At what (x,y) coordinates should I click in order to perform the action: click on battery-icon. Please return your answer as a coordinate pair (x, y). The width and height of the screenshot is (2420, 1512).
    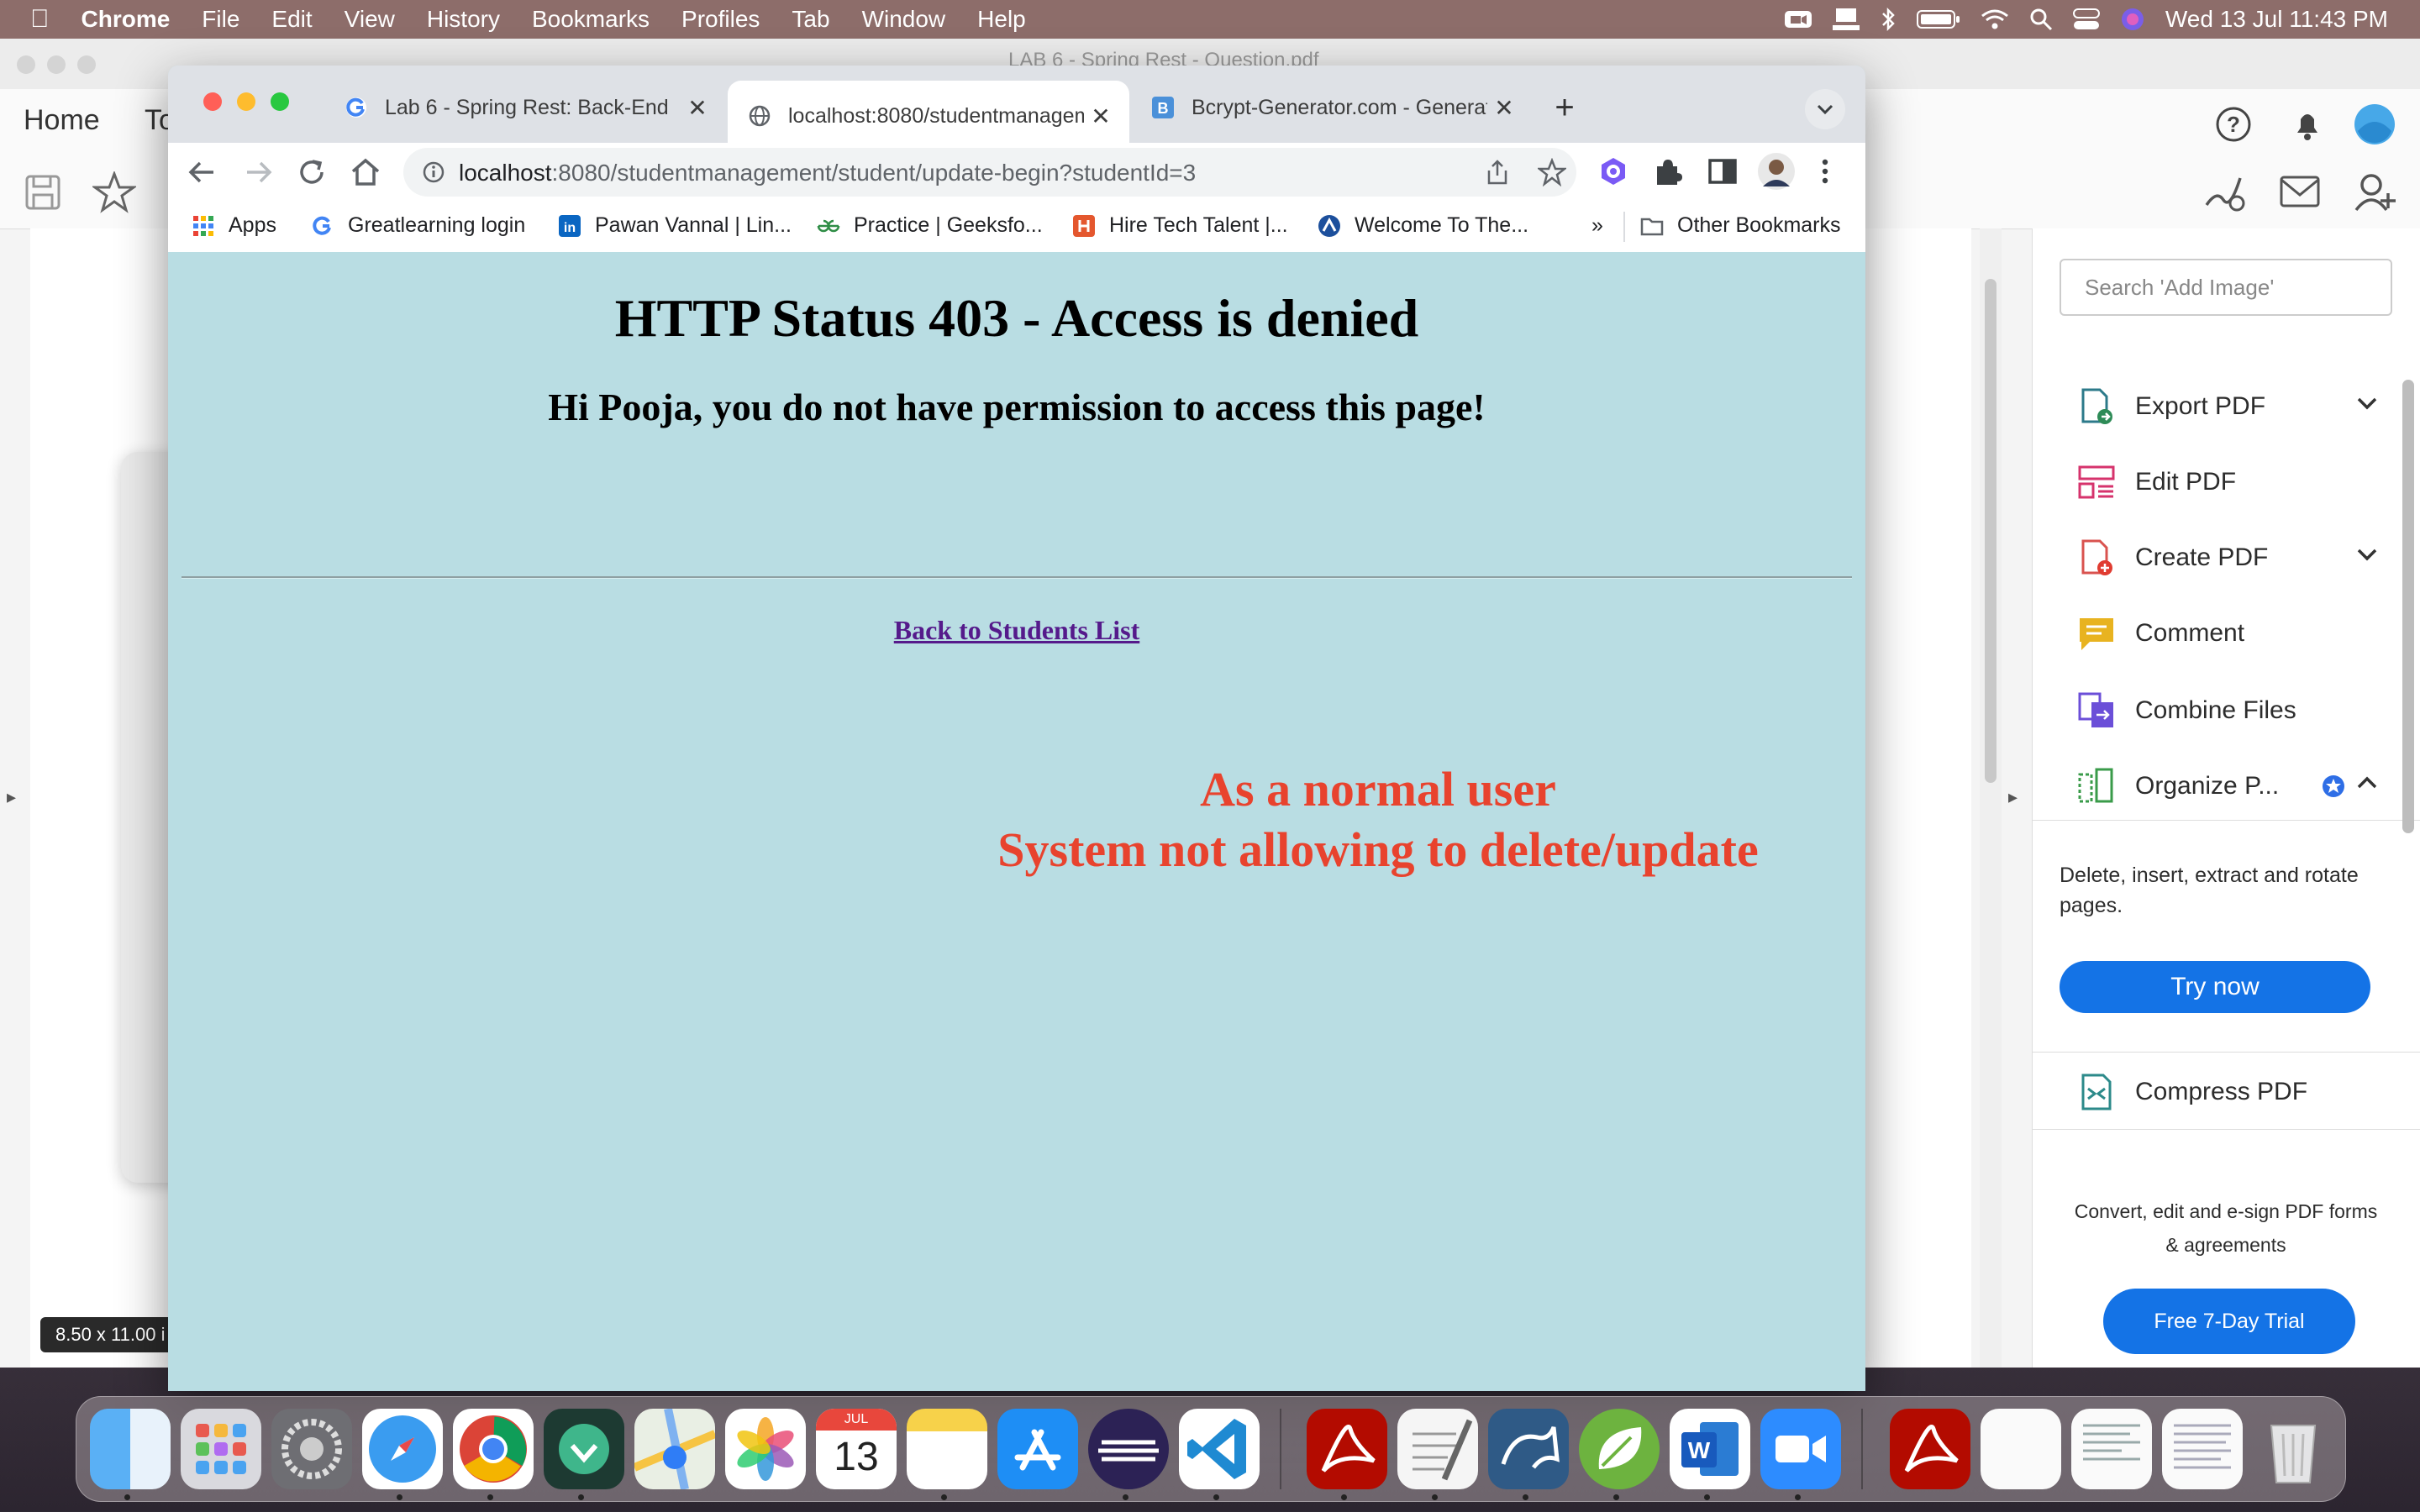
    Looking at the image, I should click on (1938, 19).